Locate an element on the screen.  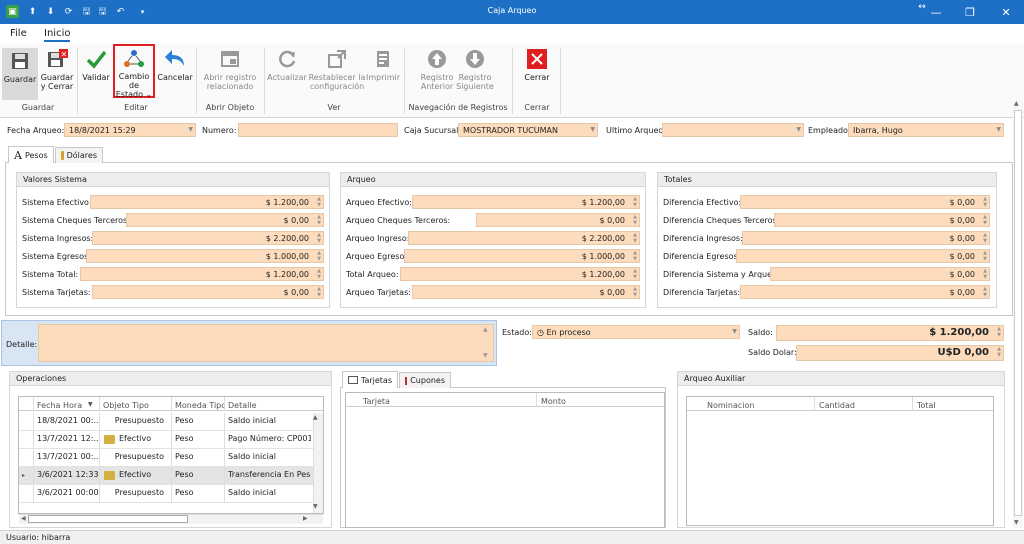
scroll-right-icon: ▶ is located at coordinates (305, 518).